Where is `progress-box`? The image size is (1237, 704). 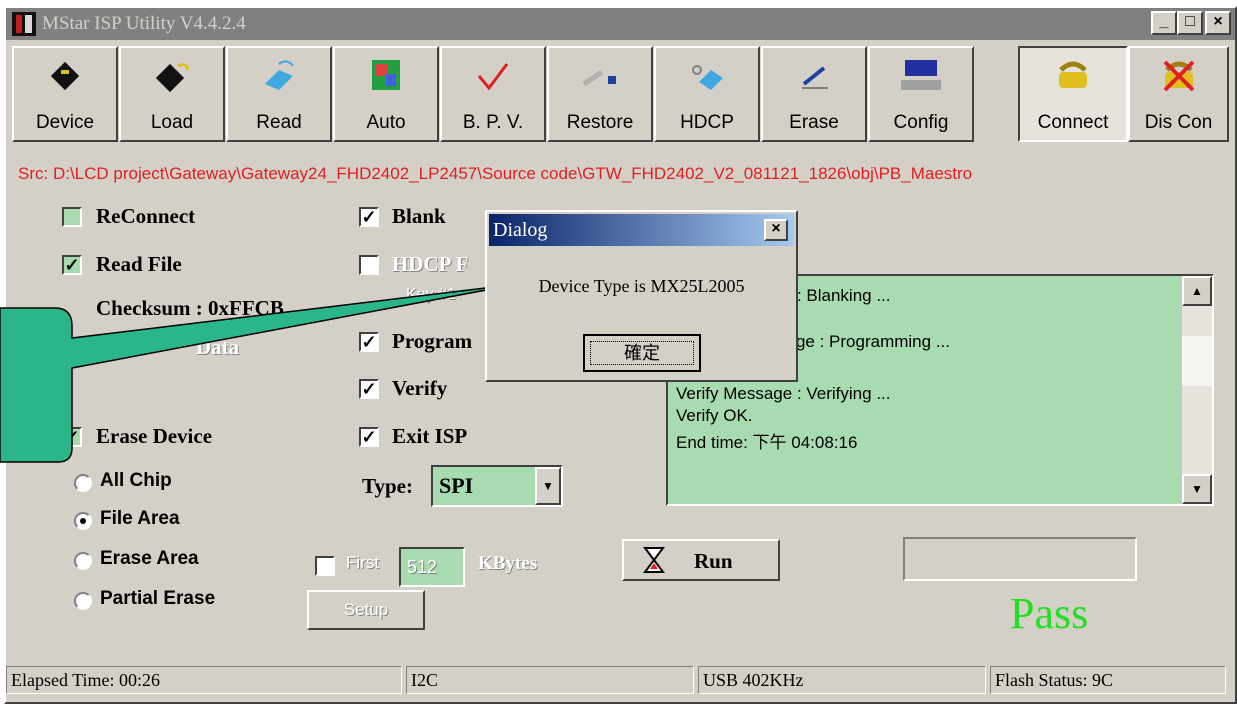 progress-box is located at coordinates (1020, 559).